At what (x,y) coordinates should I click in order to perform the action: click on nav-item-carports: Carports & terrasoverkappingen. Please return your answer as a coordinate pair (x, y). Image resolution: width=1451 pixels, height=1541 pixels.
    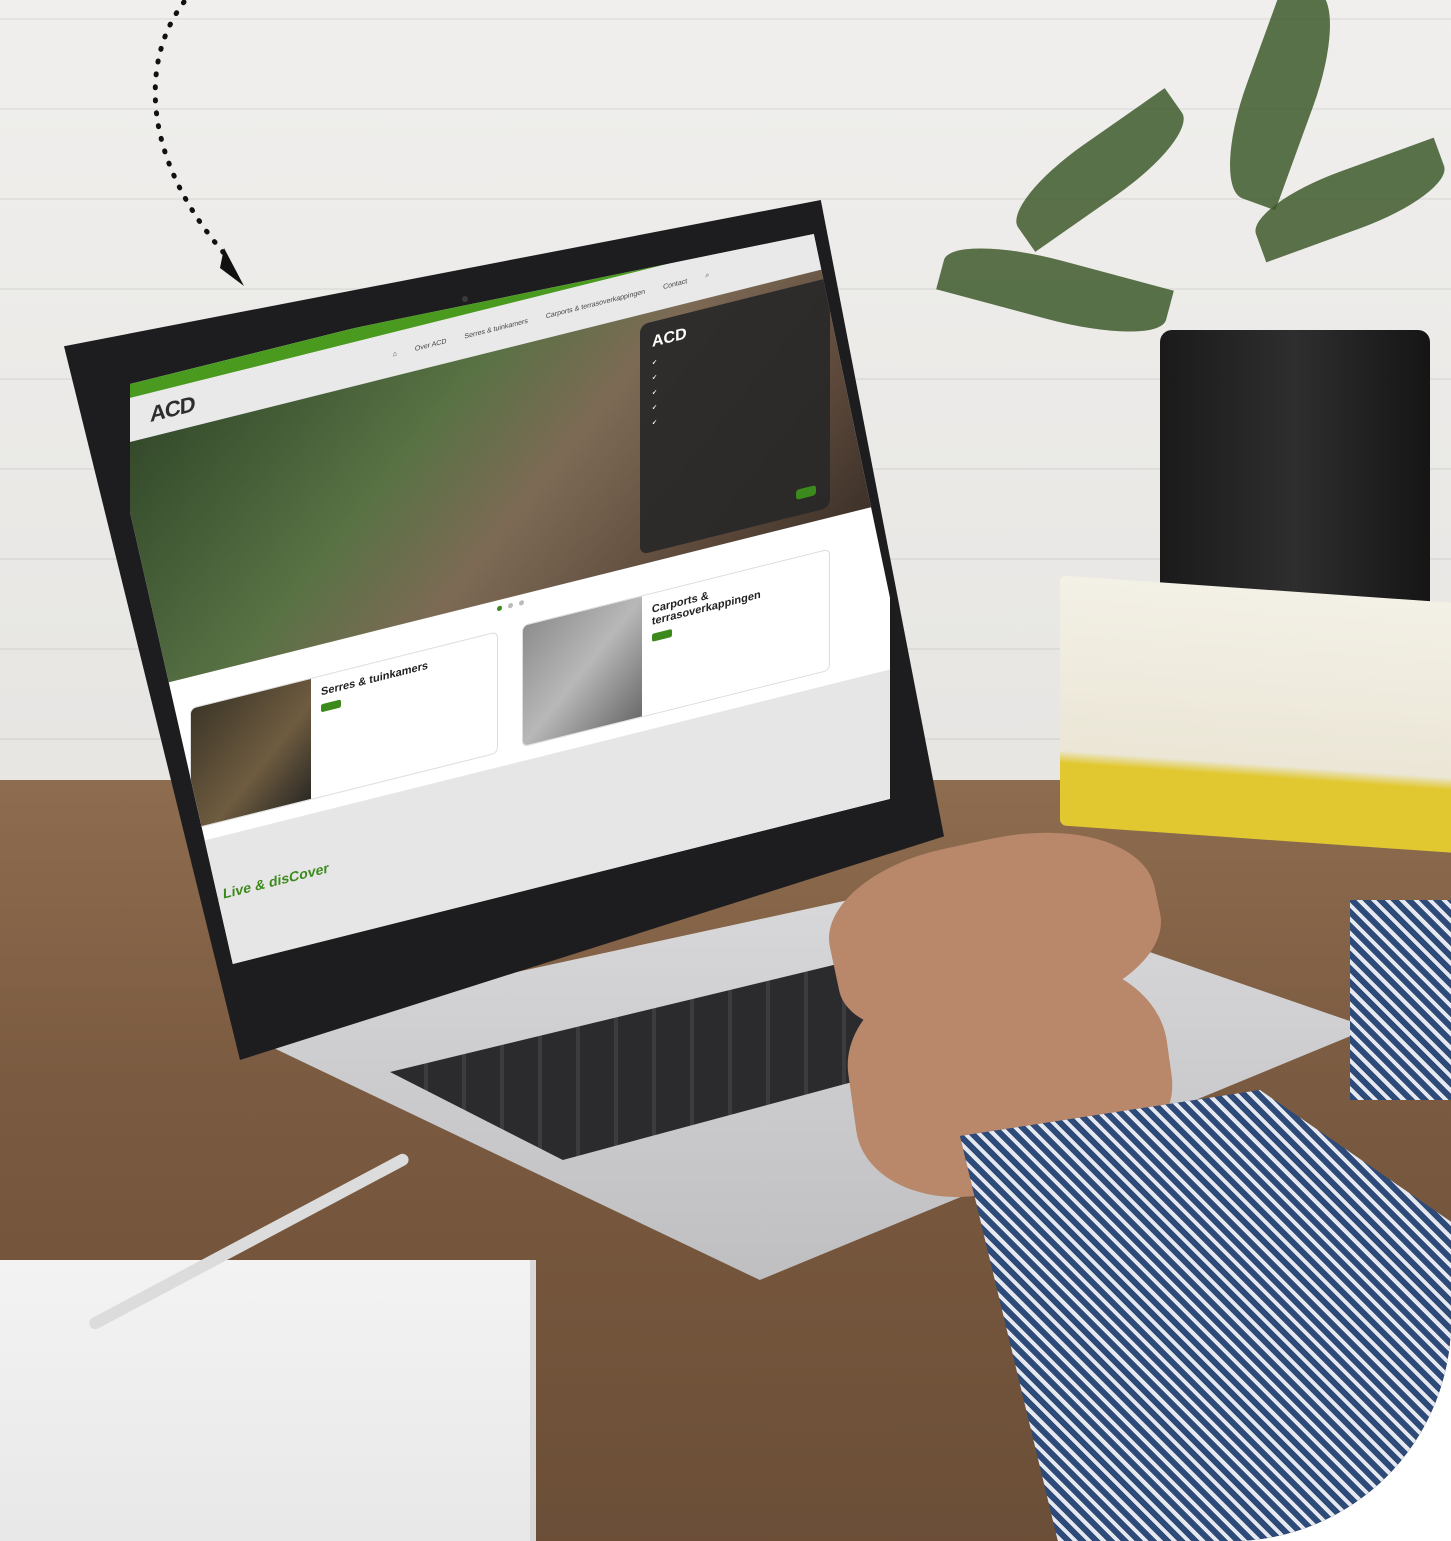
    Looking at the image, I should click on (595, 304).